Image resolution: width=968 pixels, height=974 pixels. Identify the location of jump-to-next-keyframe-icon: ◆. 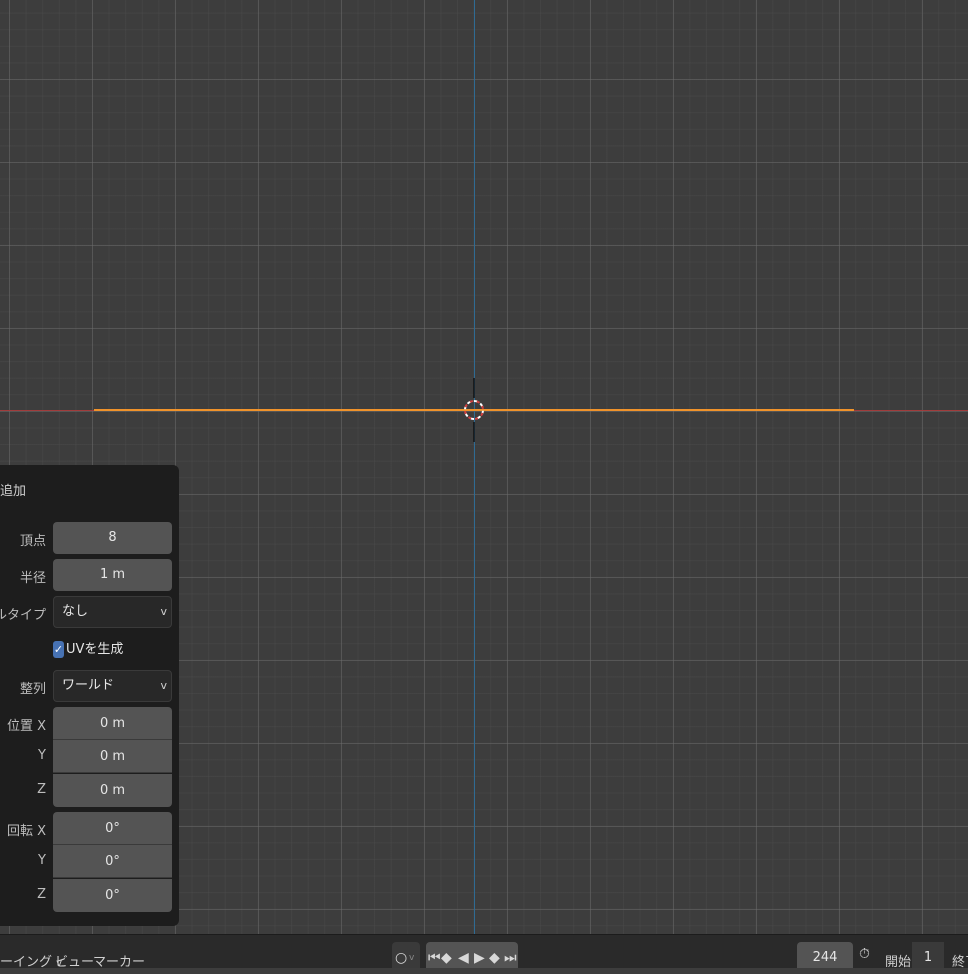
(494, 958).